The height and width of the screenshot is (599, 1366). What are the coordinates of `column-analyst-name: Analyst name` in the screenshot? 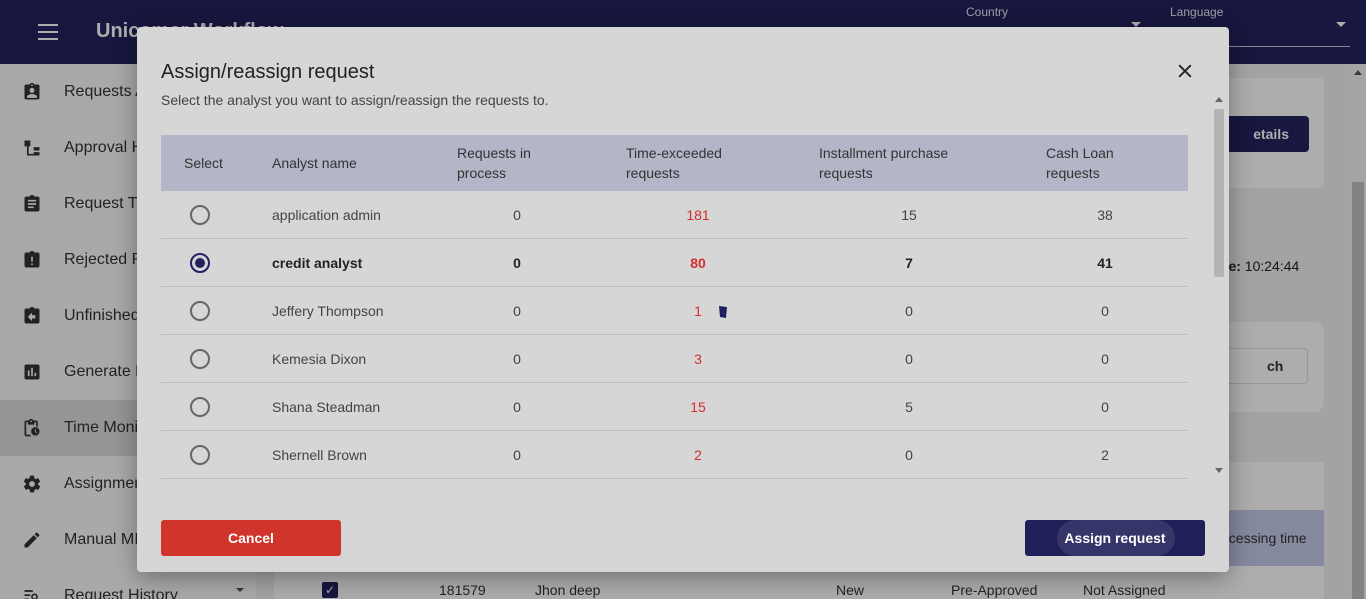 It's located at (314, 163).